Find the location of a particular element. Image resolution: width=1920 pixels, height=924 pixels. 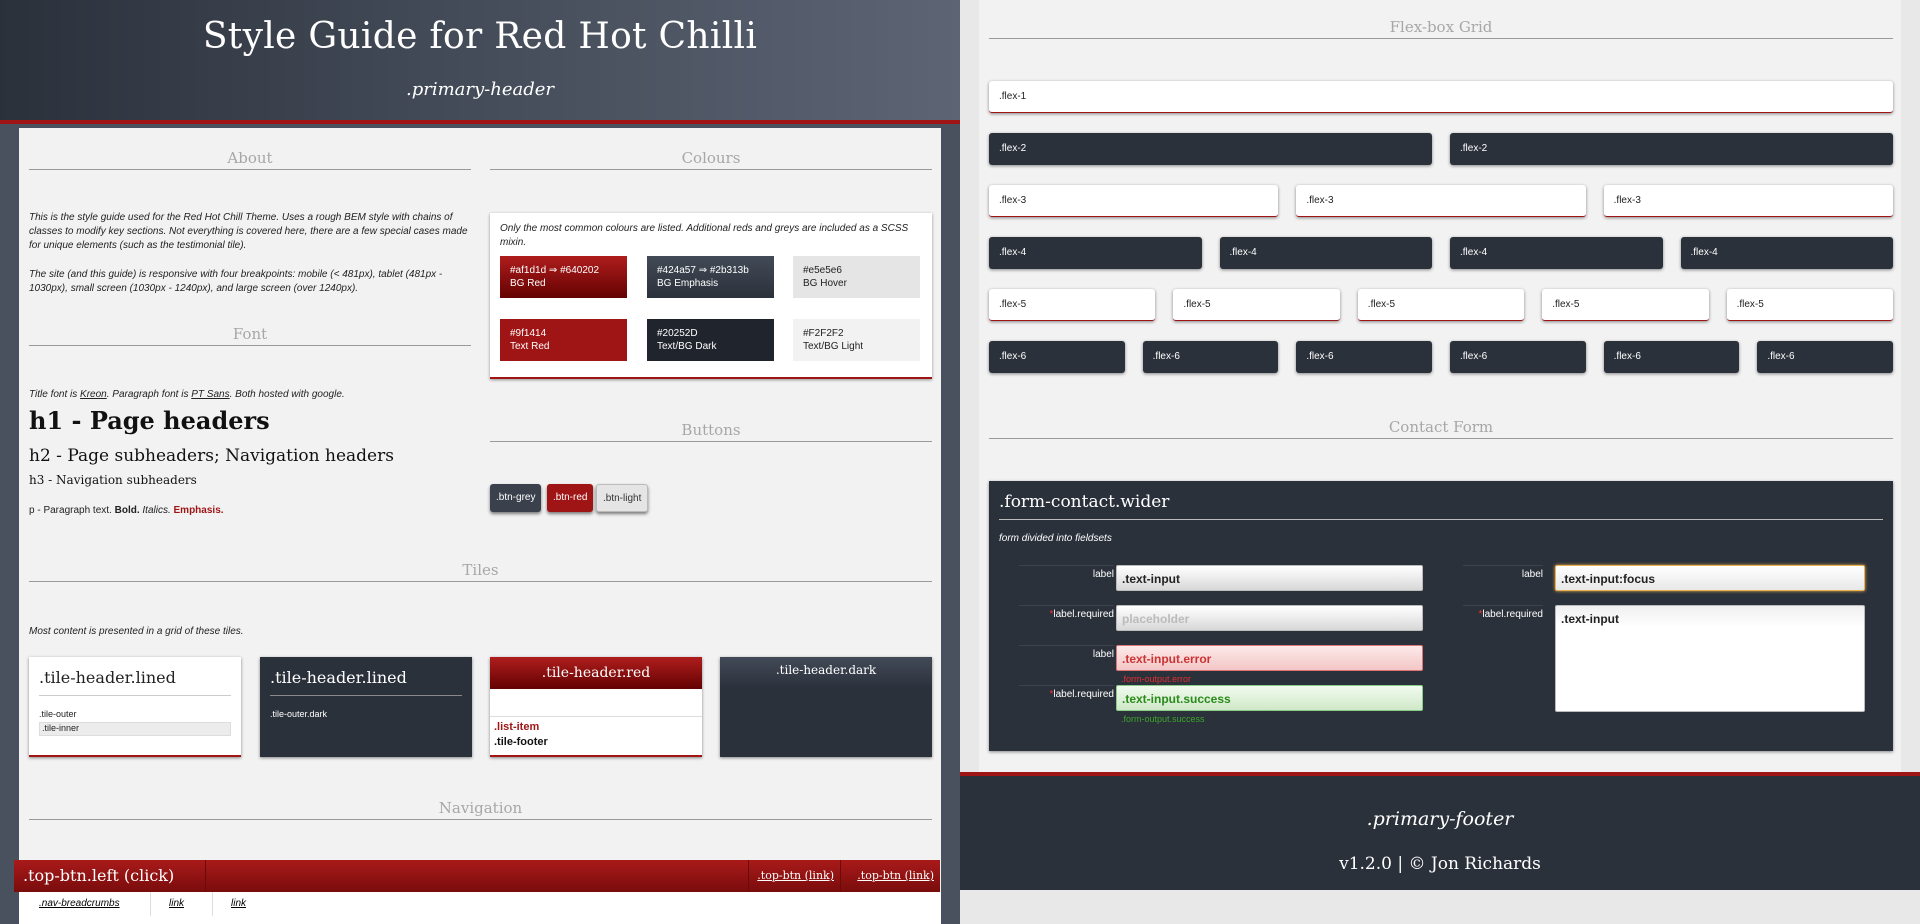

swatch-name: BG Red is located at coordinates (528, 283).